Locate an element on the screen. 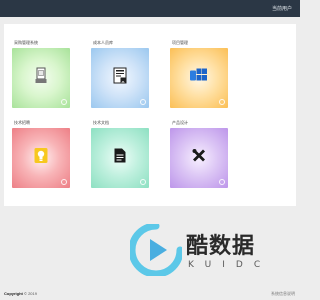  footer-copyright: Copyright © 2019 is located at coordinates (20, 293).